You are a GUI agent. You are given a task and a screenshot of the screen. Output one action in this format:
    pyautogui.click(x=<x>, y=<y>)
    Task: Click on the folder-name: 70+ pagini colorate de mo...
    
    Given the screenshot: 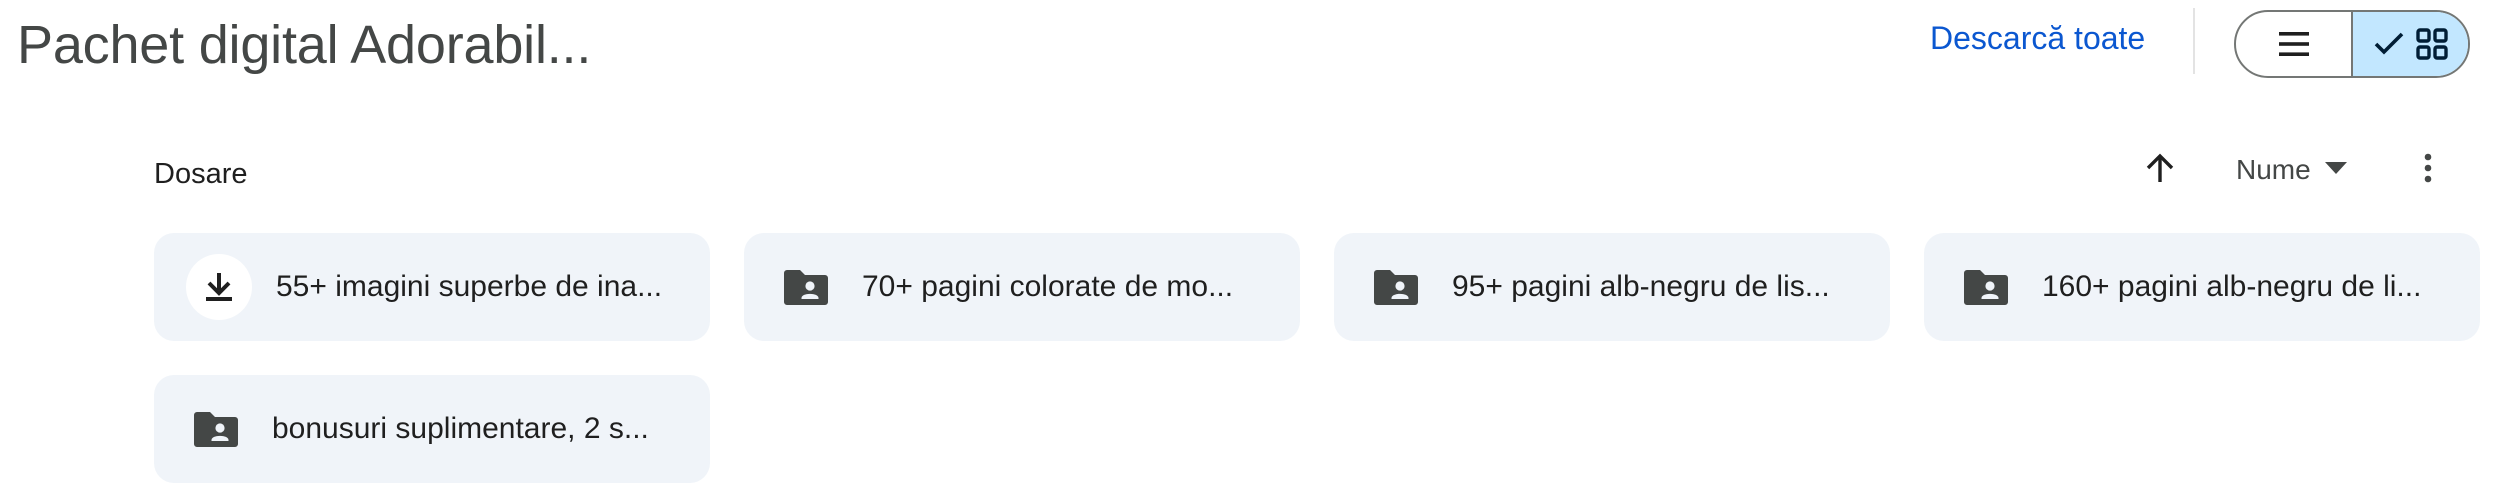 What is the action you would take?
    pyautogui.click(x=1048, y=286)
    